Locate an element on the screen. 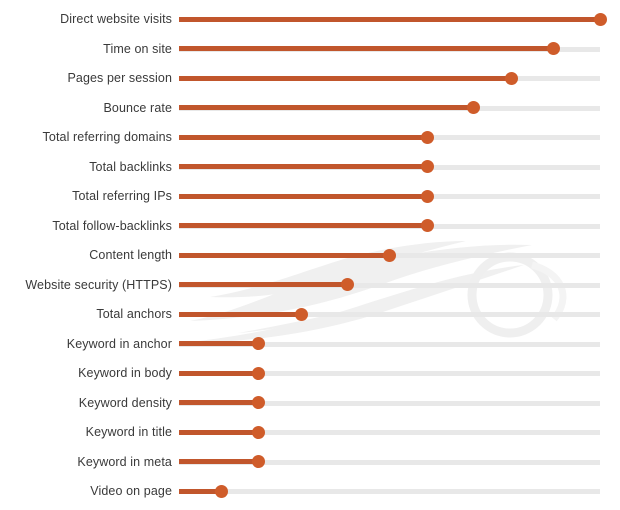 The width and height of the screenshot is (620, 510). row-label: Total follow-backlinks is located at coordinates (112, 225).